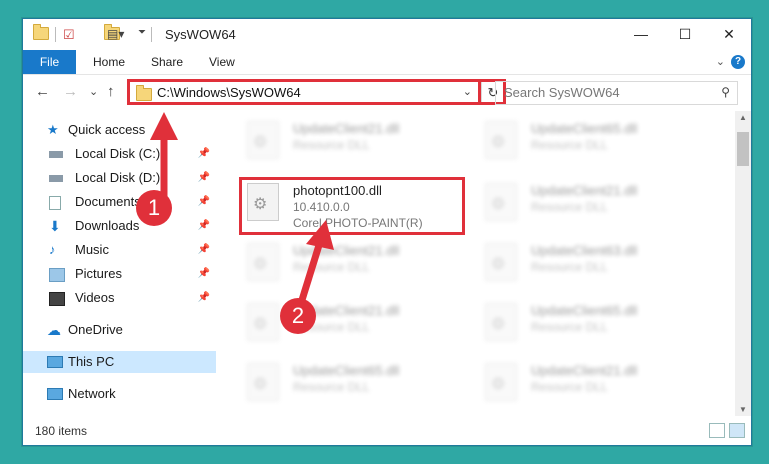 The image size is (769, 464). Describe the element at coordinates (729, 34) in the screenshot. I see `close-button: ✕` at that location.